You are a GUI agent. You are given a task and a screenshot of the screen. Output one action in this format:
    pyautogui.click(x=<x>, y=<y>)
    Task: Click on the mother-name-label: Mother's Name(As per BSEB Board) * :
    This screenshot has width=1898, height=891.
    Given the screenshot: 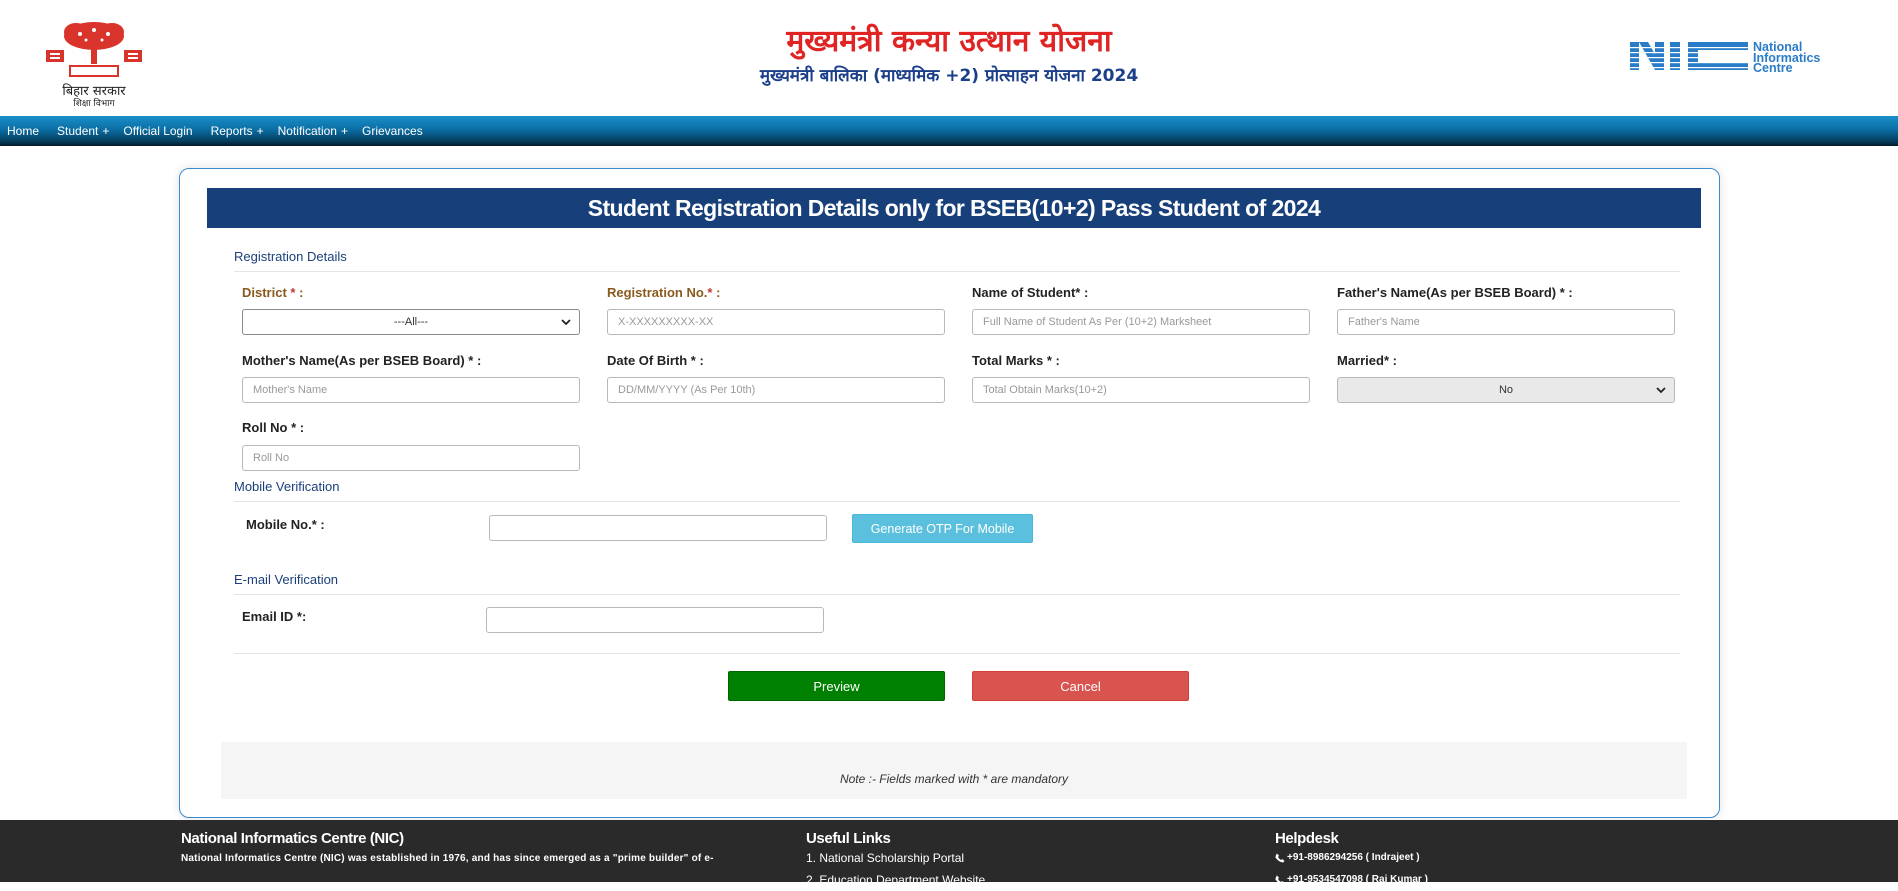 What is the action you would take?
    pyautogui.click(x=362, y=360)
    